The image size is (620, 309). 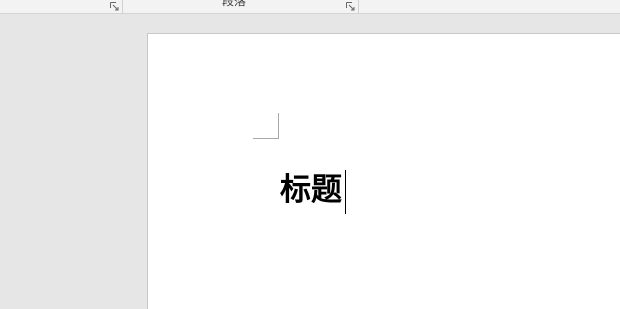 What do you see at coordinates (114, 6) in the screenshot?
I see `font-dialog-launcher-icon` at bounding box center [114, 6].